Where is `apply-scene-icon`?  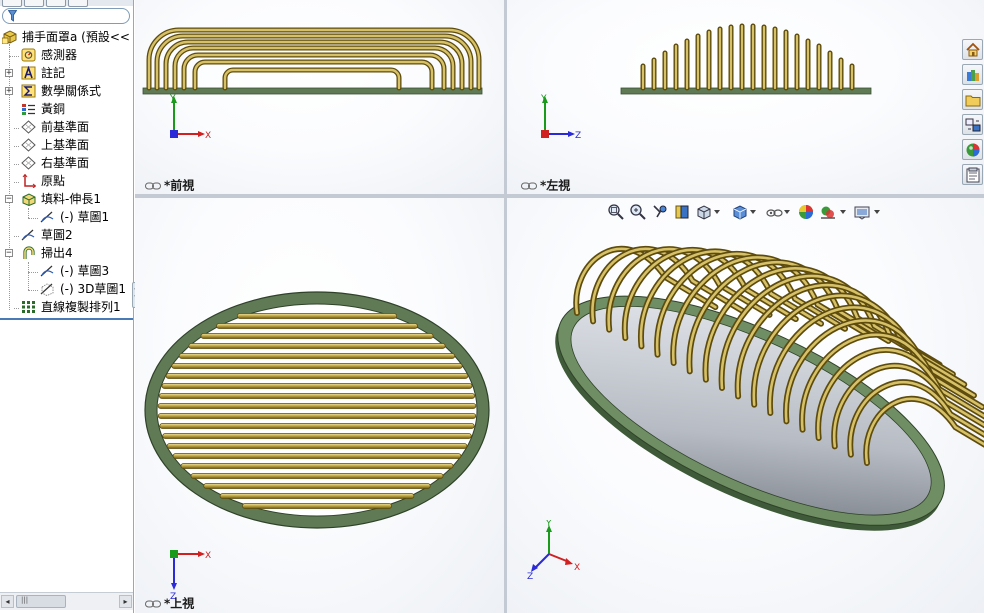
apply-scene-icon is located at coordinates (828, 212).